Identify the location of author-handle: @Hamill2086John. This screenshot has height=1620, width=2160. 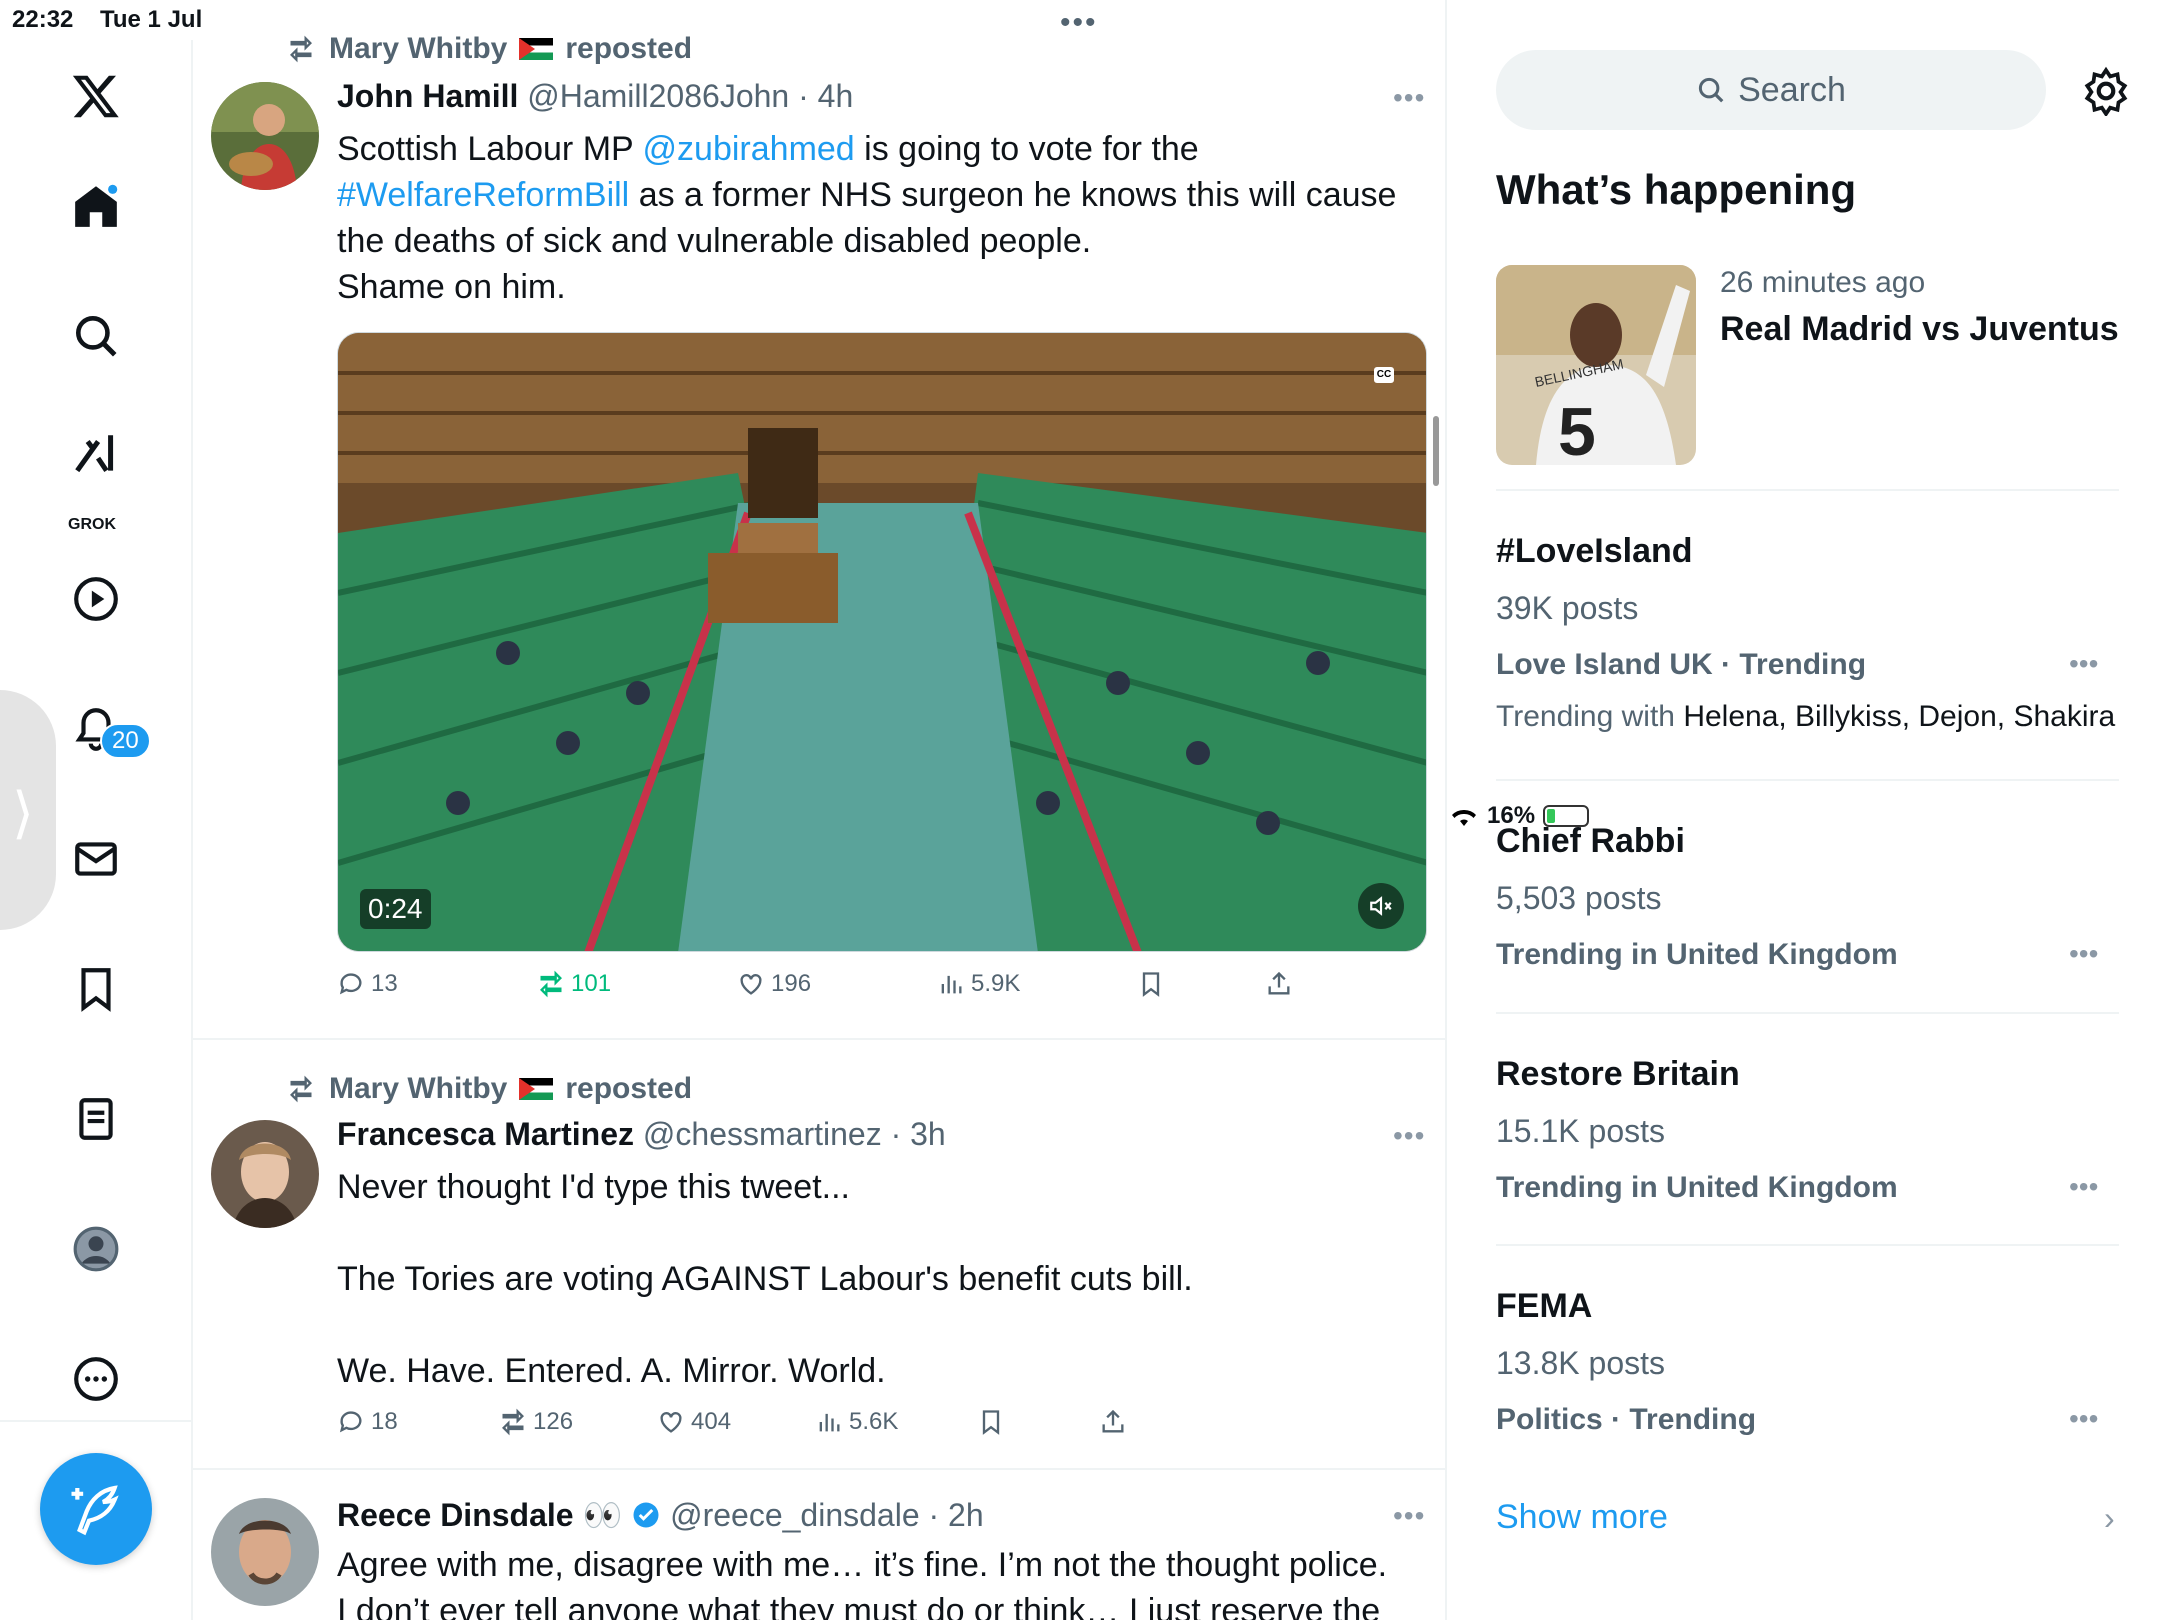
(658, 96).